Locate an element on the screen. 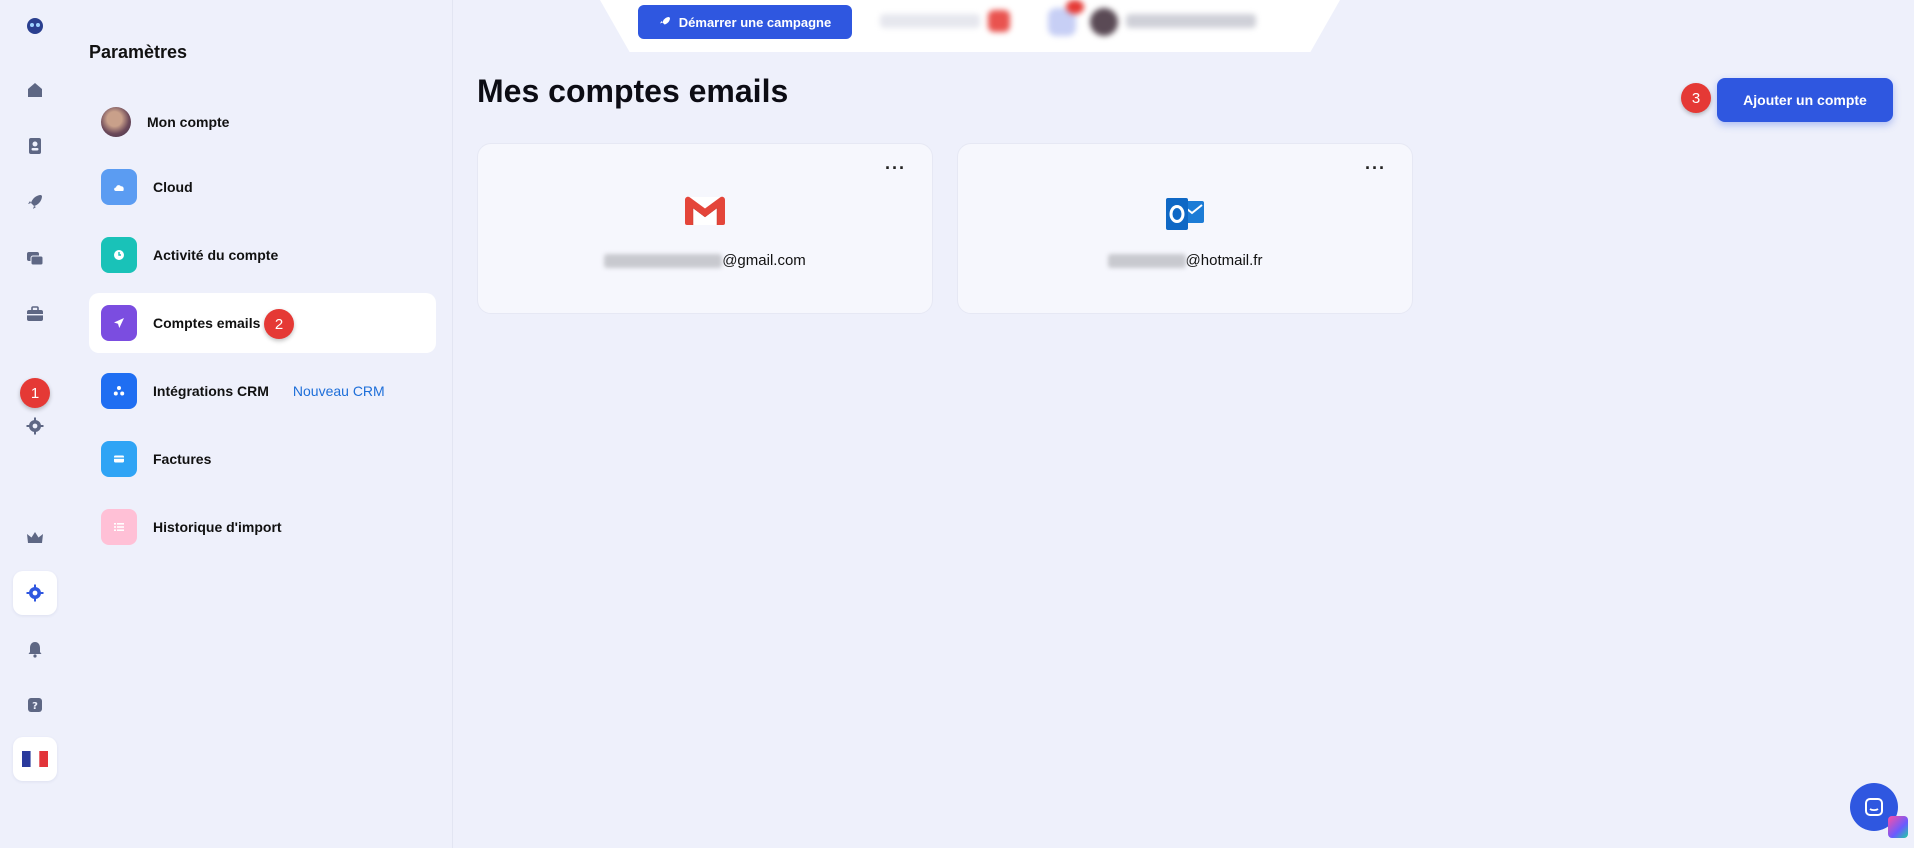 The height and width of the screenshot is (848, 1914). email-address: @gmail.com is located at coordinates (705, 260).